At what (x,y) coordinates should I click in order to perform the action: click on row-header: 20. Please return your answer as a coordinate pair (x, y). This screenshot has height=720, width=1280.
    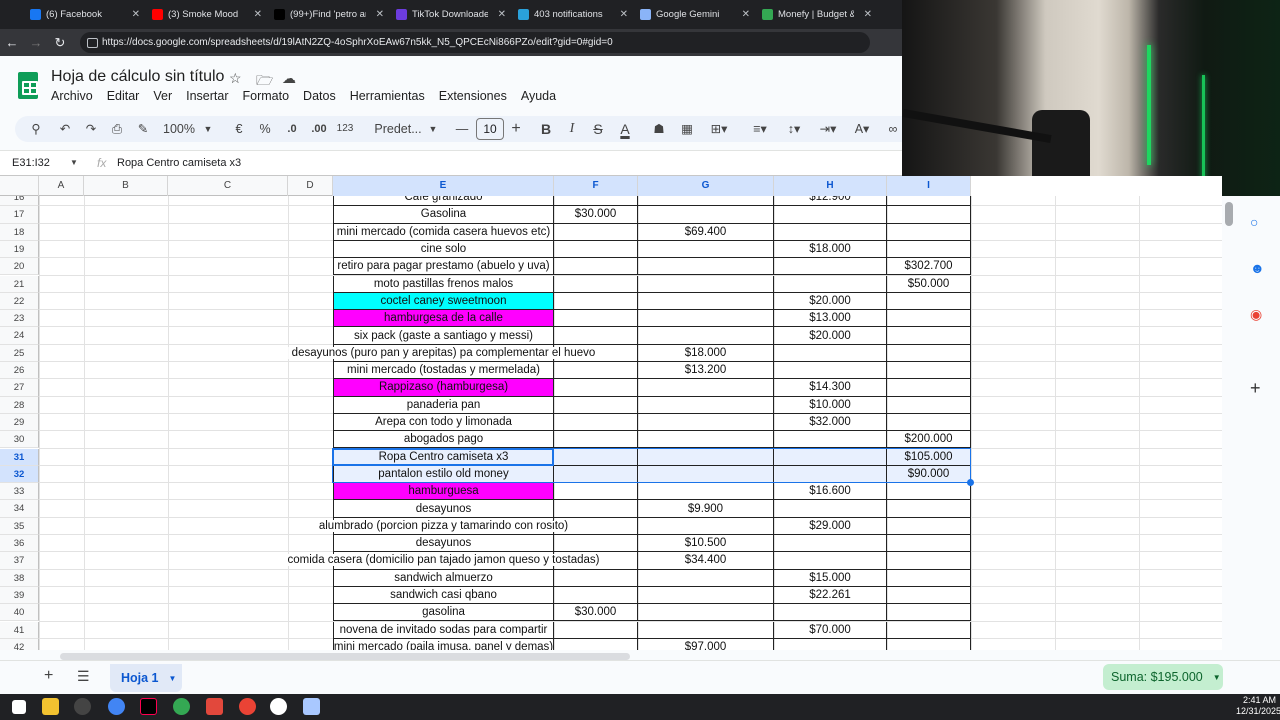
    Looking at the image, I should click on (19, 267).